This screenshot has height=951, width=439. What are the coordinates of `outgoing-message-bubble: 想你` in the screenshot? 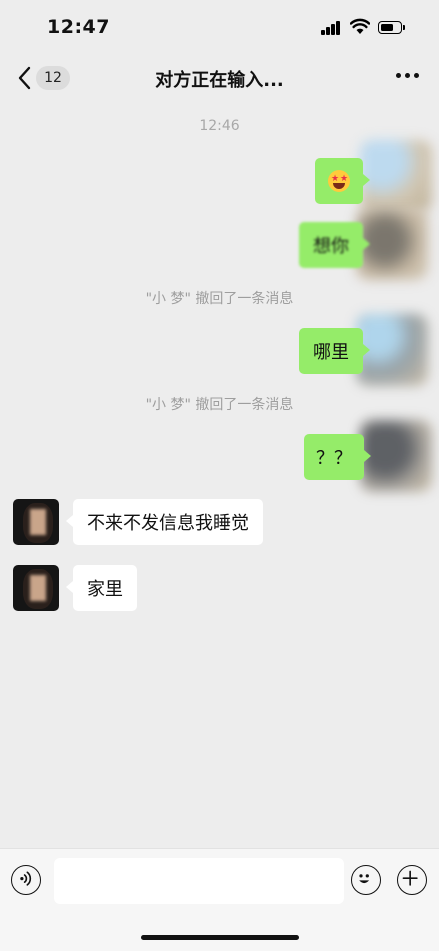 It's located at (334, 245).